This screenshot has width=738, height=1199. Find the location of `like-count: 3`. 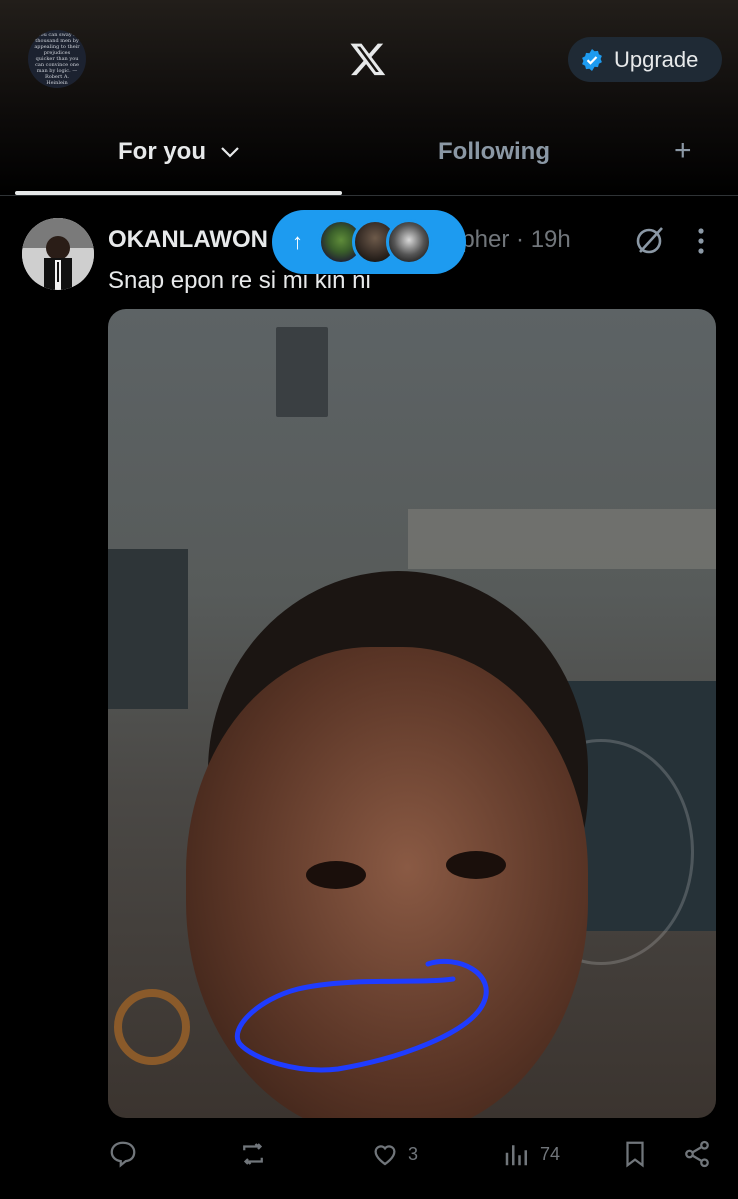

like-count: 3 is located at coordinates (413, 1153).